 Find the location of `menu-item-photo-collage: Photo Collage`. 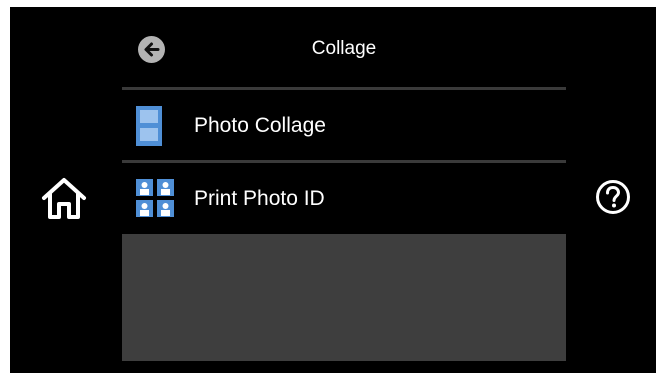

menu-item-photo-collage: Photo Collage is located at coordinates (344, 126).